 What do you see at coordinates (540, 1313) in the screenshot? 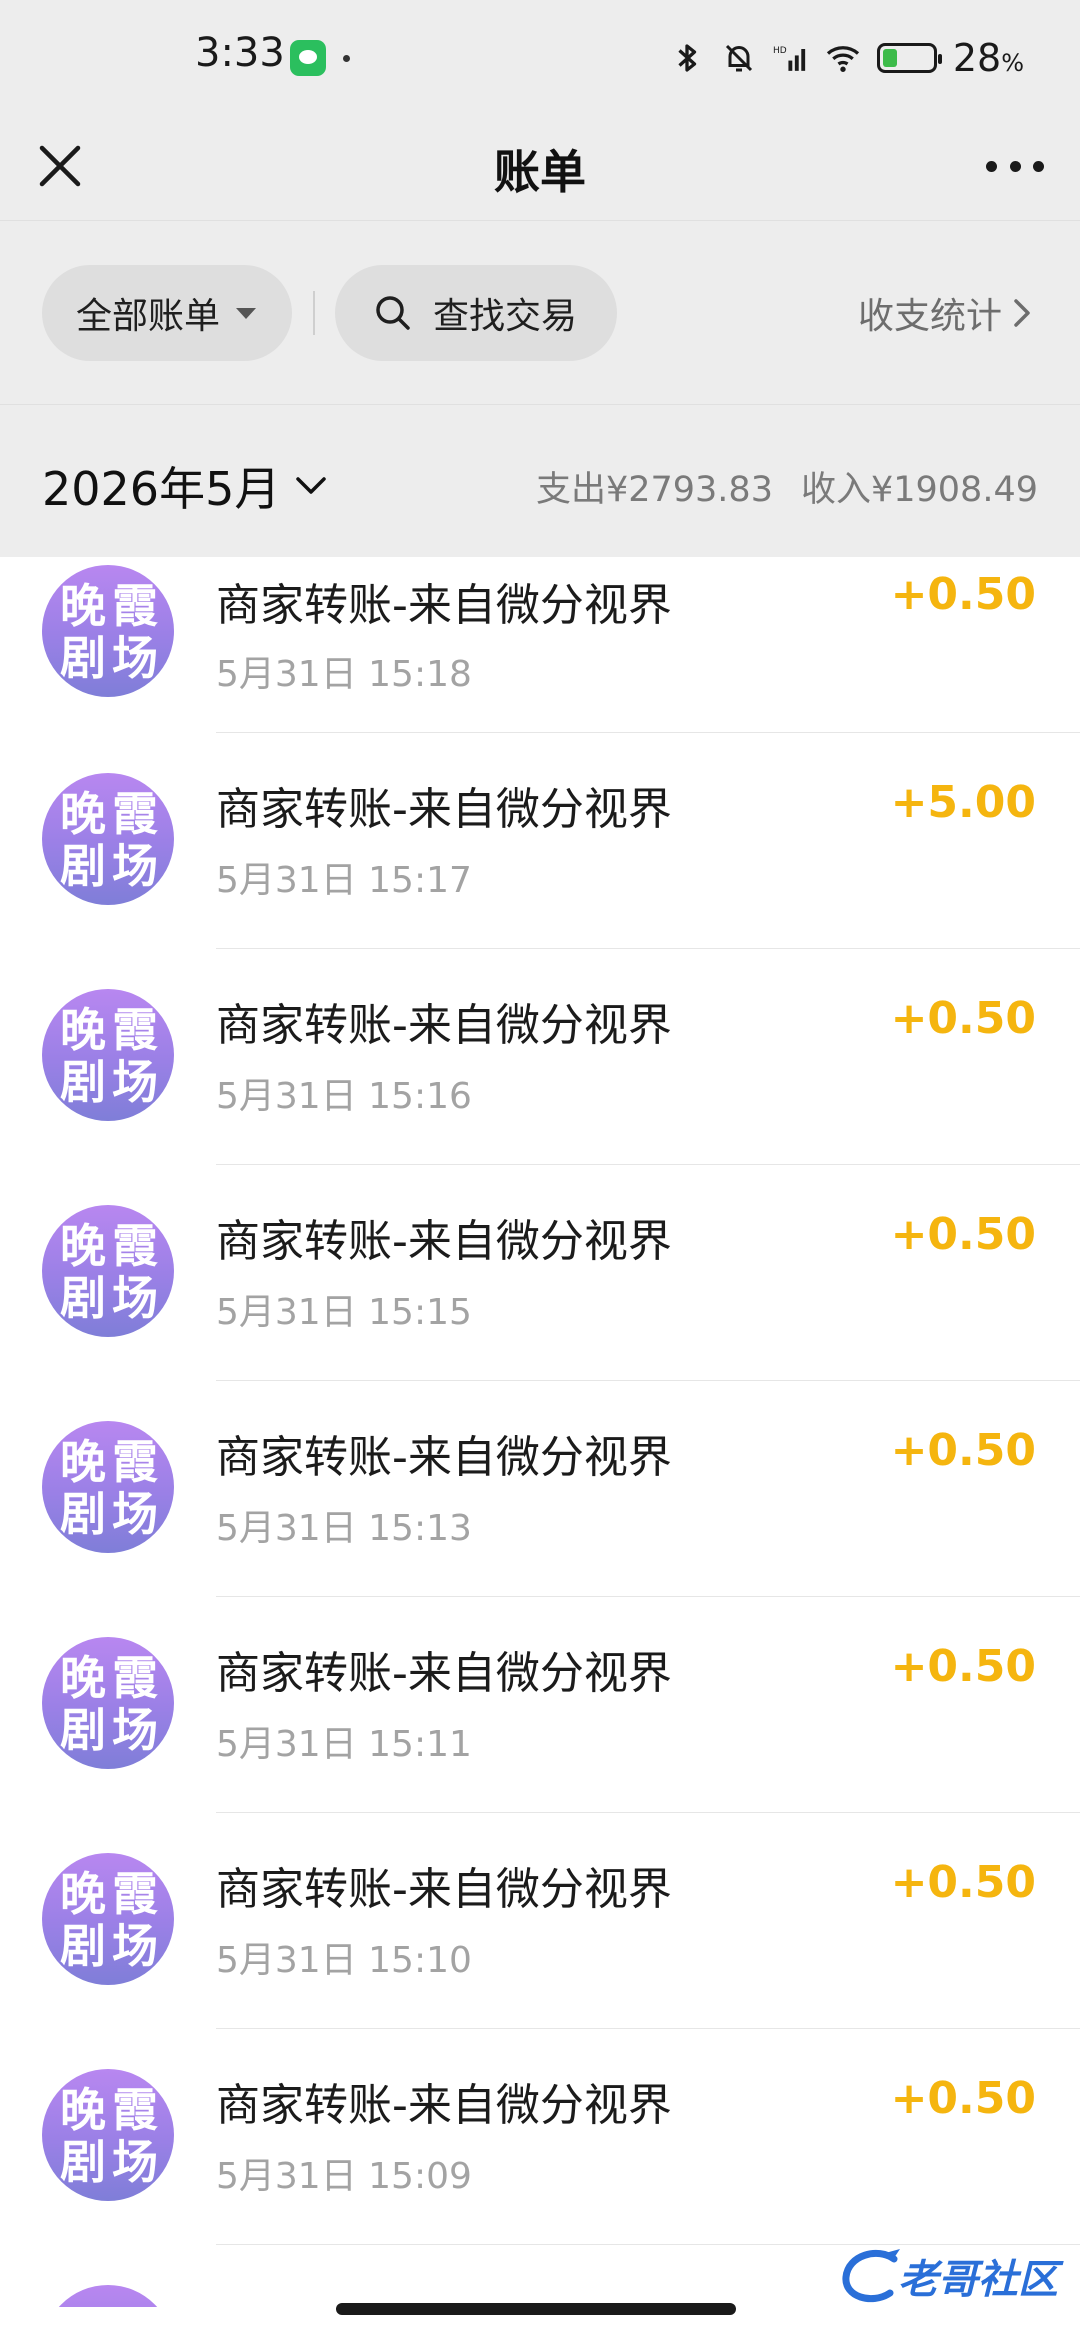
I see `list-item: 晚霞剧场 商家转账-来自微分视界 5月31日 15:15 +0.50` at bounding box center [540, 1313].